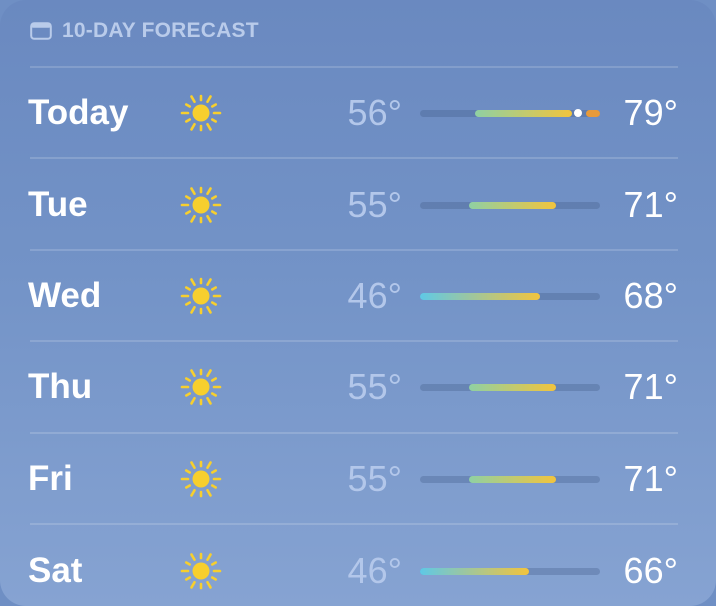 The image size is (716, 606). What do you see at coordinates (374, 112) in the screenshot?
I see `low-temp: 56°` at bounding box center [374, 112].